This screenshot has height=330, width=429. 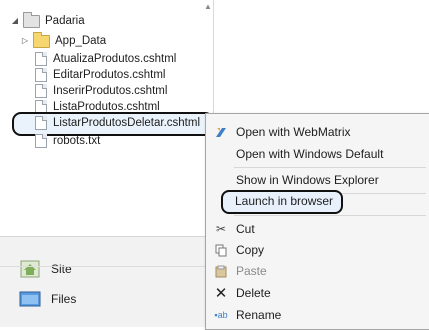 What do you see at coordinates (64, 299) in the screenshot?
I see `nav-label-files: Files` at bounding box center [64, 299].